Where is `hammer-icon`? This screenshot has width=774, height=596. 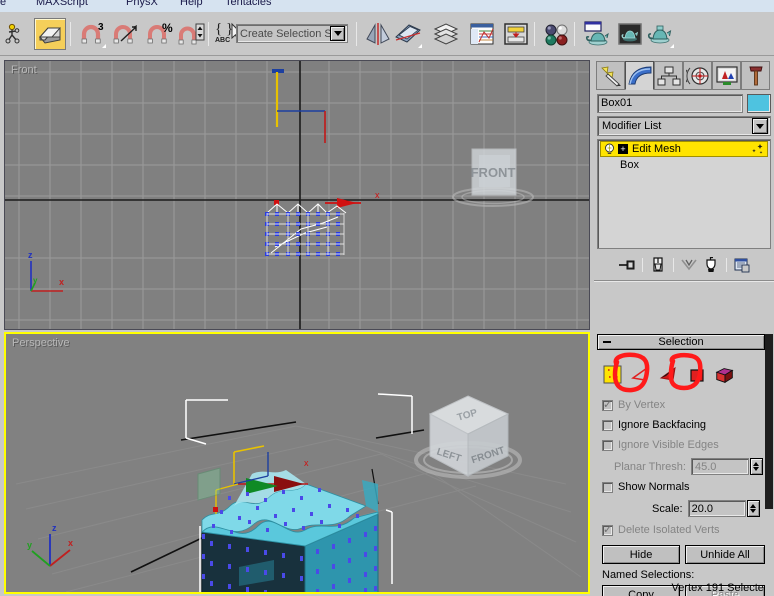 hammer-icon is located at coordinates (755, 75).